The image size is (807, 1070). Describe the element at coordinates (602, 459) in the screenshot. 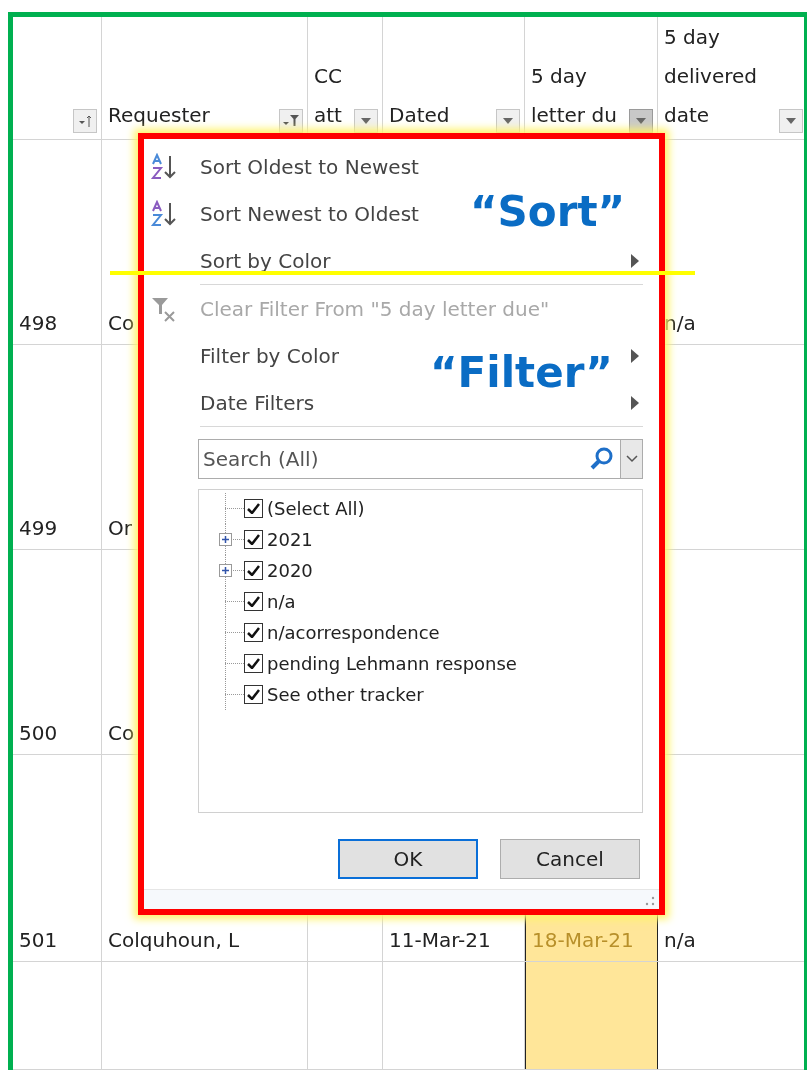

I see `search-icon` at that location.